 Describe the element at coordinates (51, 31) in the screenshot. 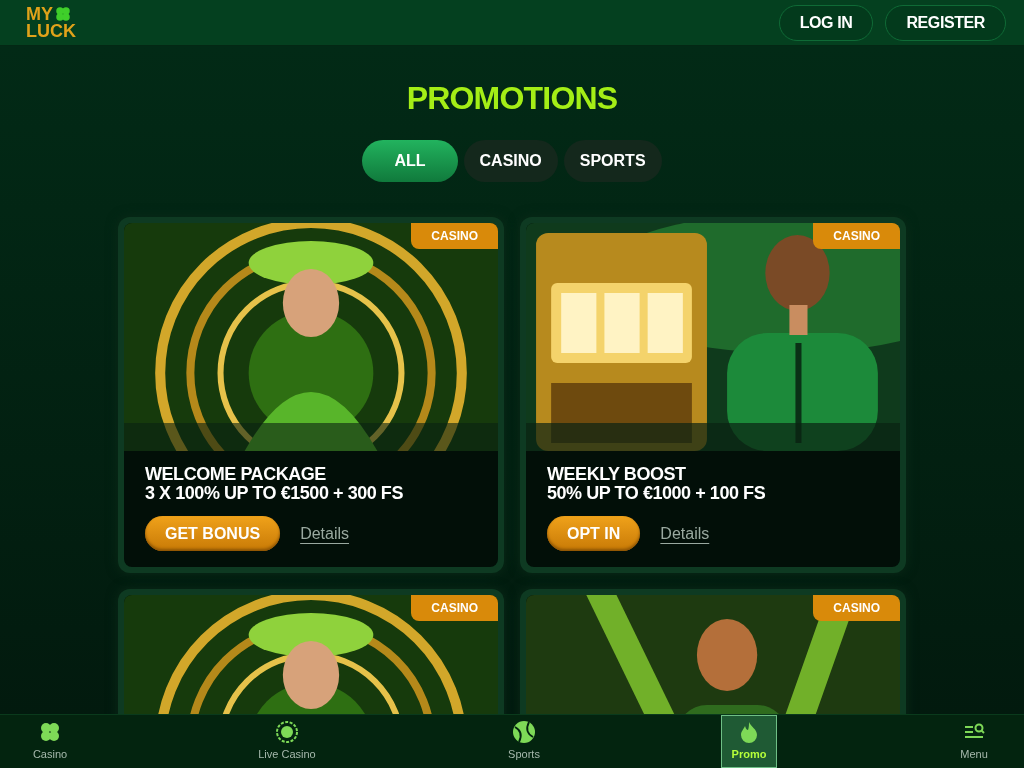

I see `logo-text: LUCK` at that location.